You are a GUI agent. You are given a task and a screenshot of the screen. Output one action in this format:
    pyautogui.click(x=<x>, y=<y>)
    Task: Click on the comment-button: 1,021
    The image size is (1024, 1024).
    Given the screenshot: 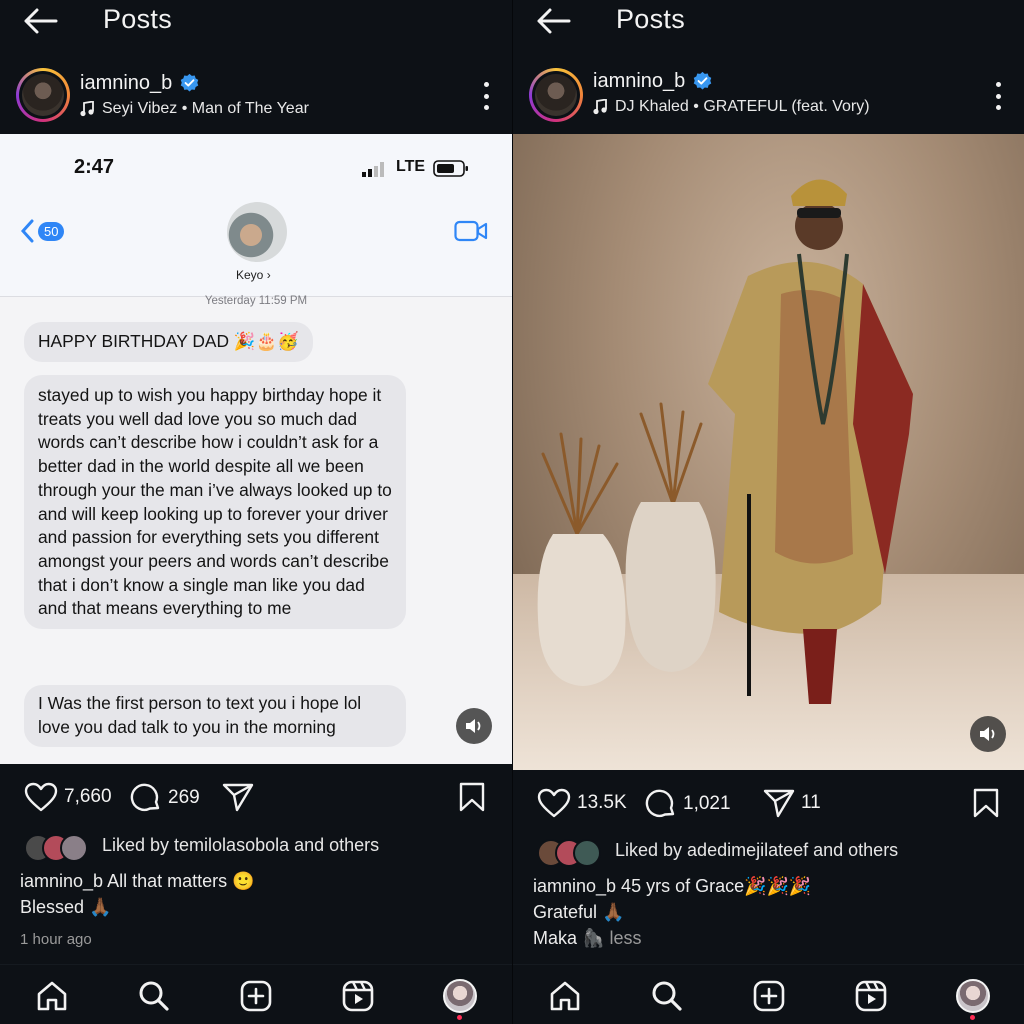 What is the action you would take?
    pyautogui.click(x=688, y=804)
    